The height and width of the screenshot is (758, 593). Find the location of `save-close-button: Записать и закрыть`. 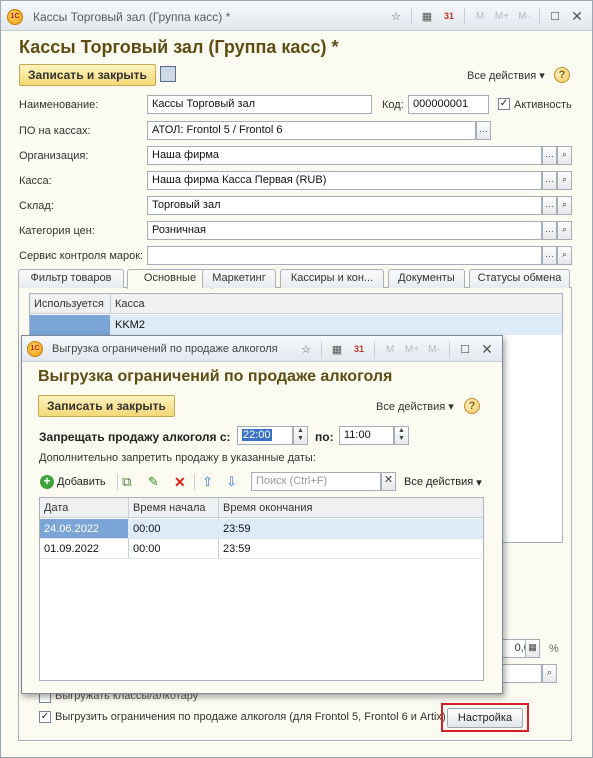

save-close-button: Записать и закрыть is located at coordinates (87, 75).